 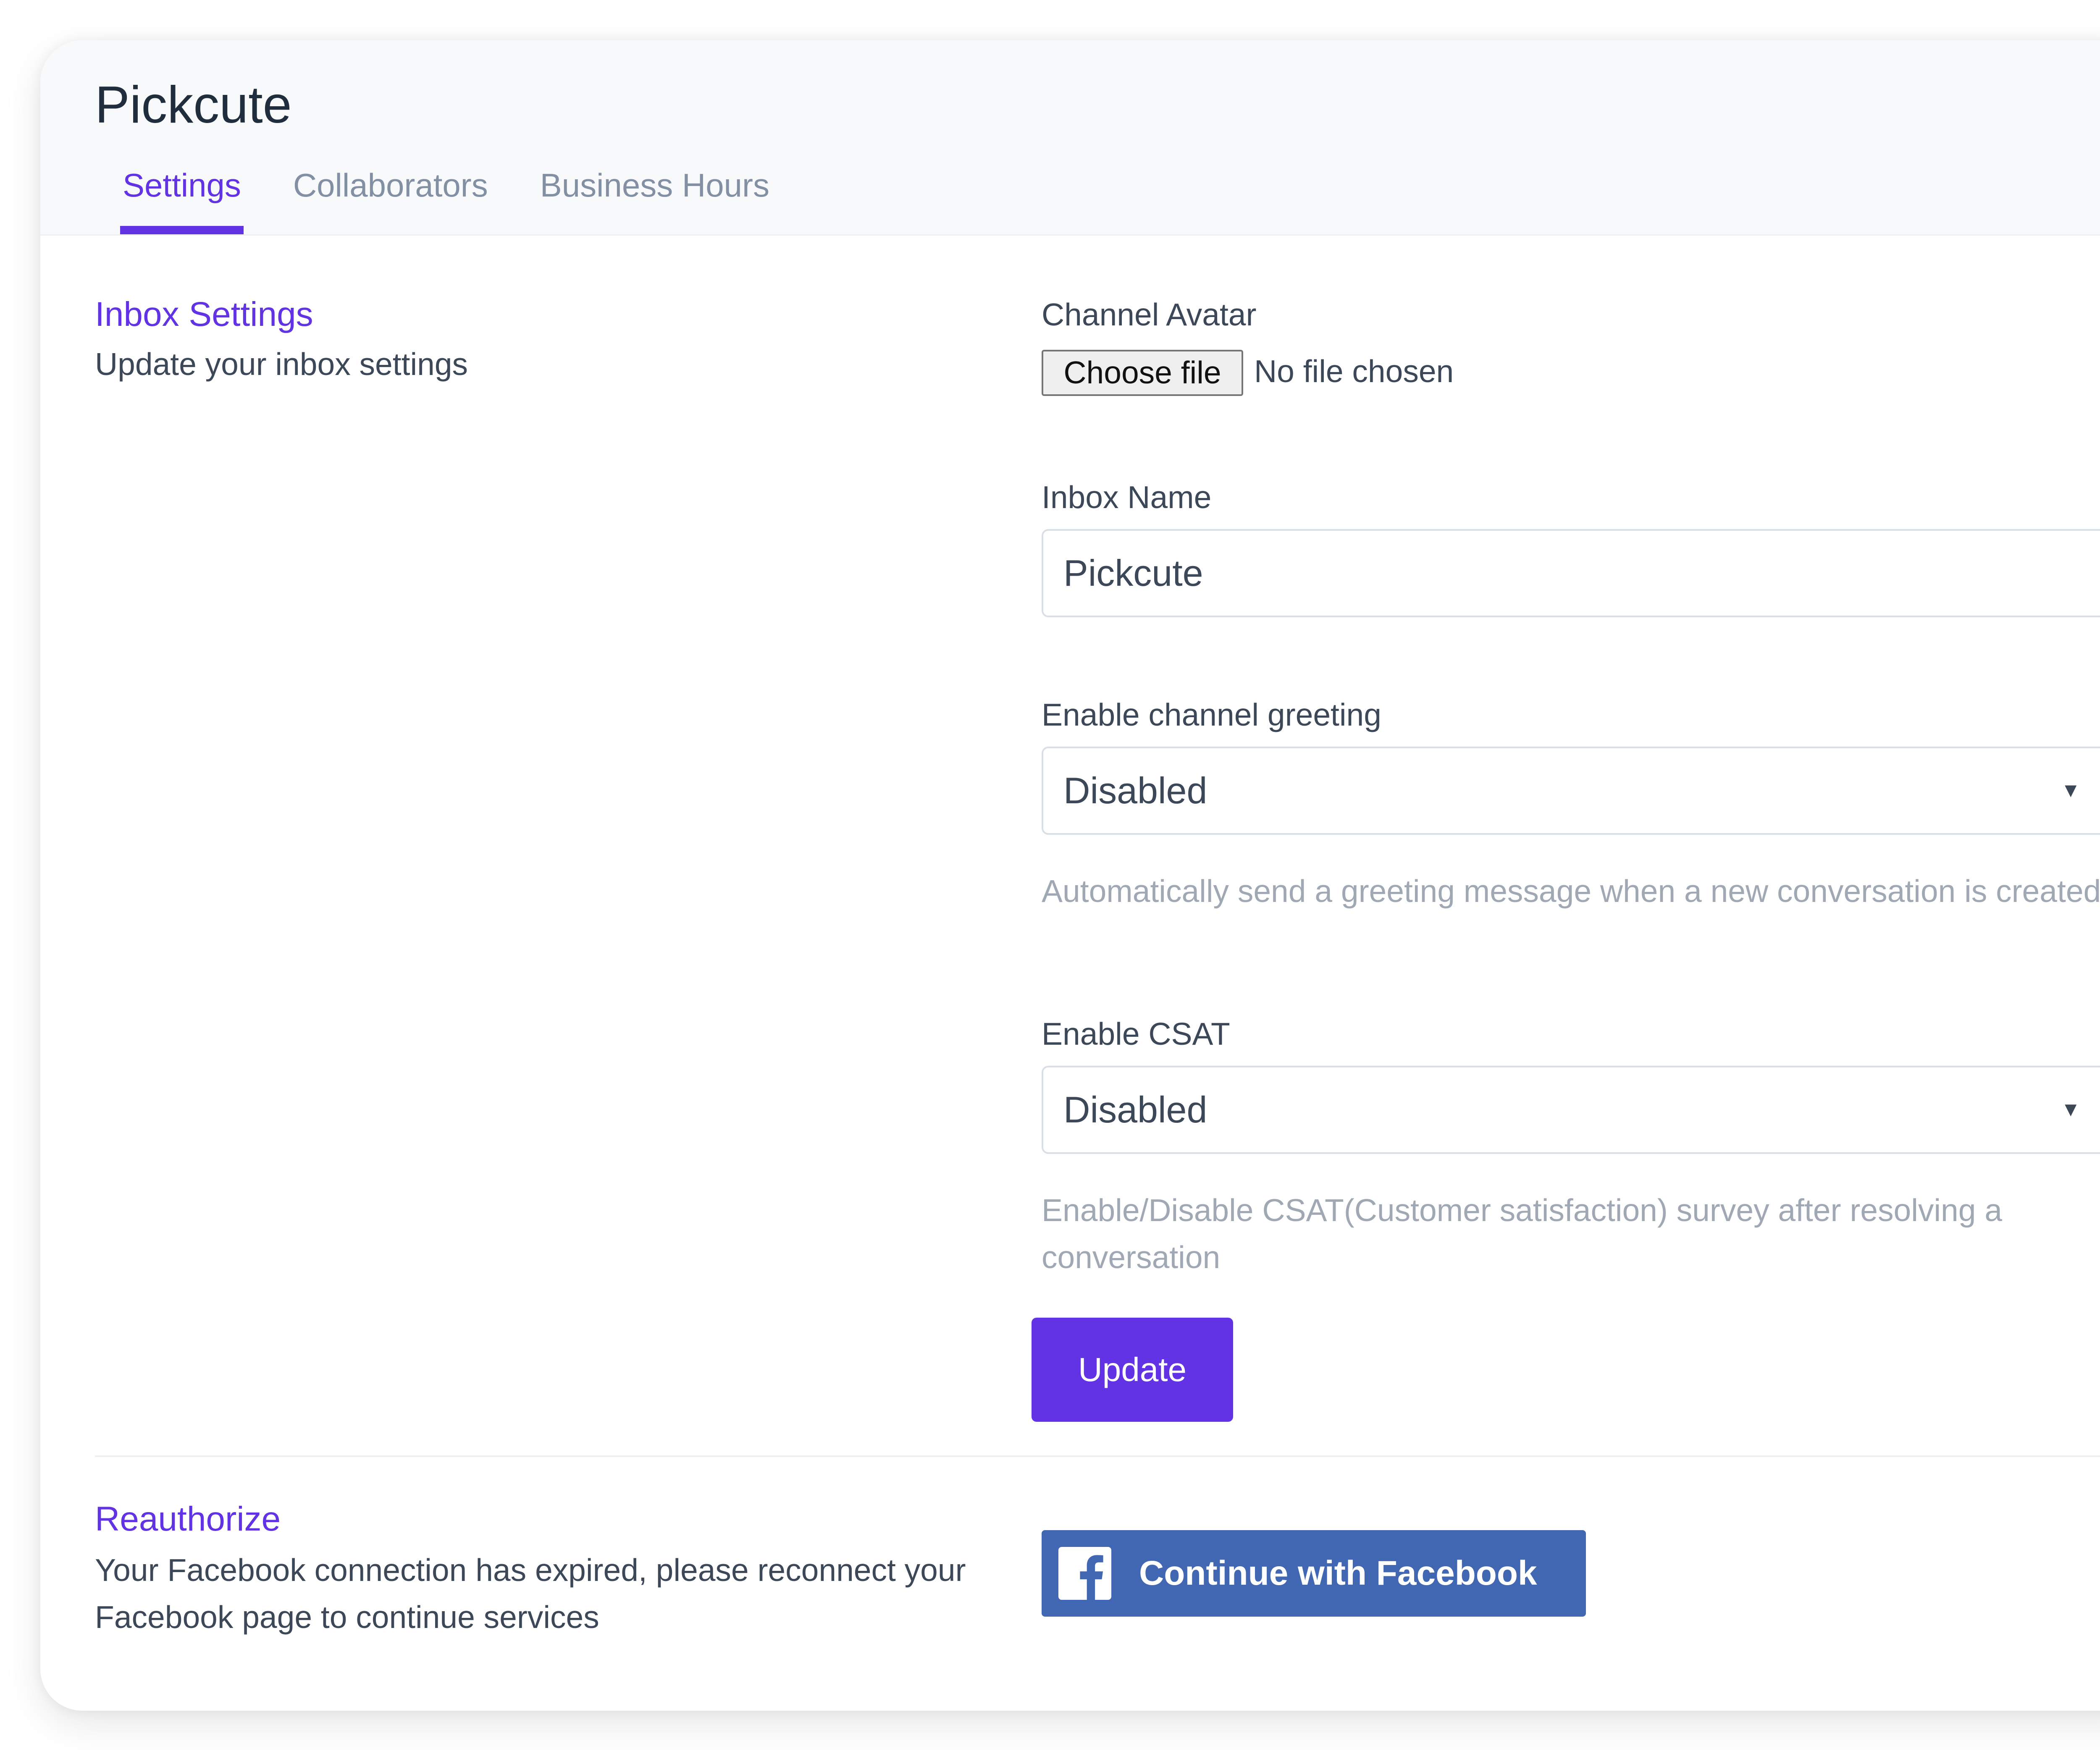 What do you see at coordinates (1135, 1109) in the screenshot?
I see `csat-value: Disabled` at bounding box center [1135, 1109].